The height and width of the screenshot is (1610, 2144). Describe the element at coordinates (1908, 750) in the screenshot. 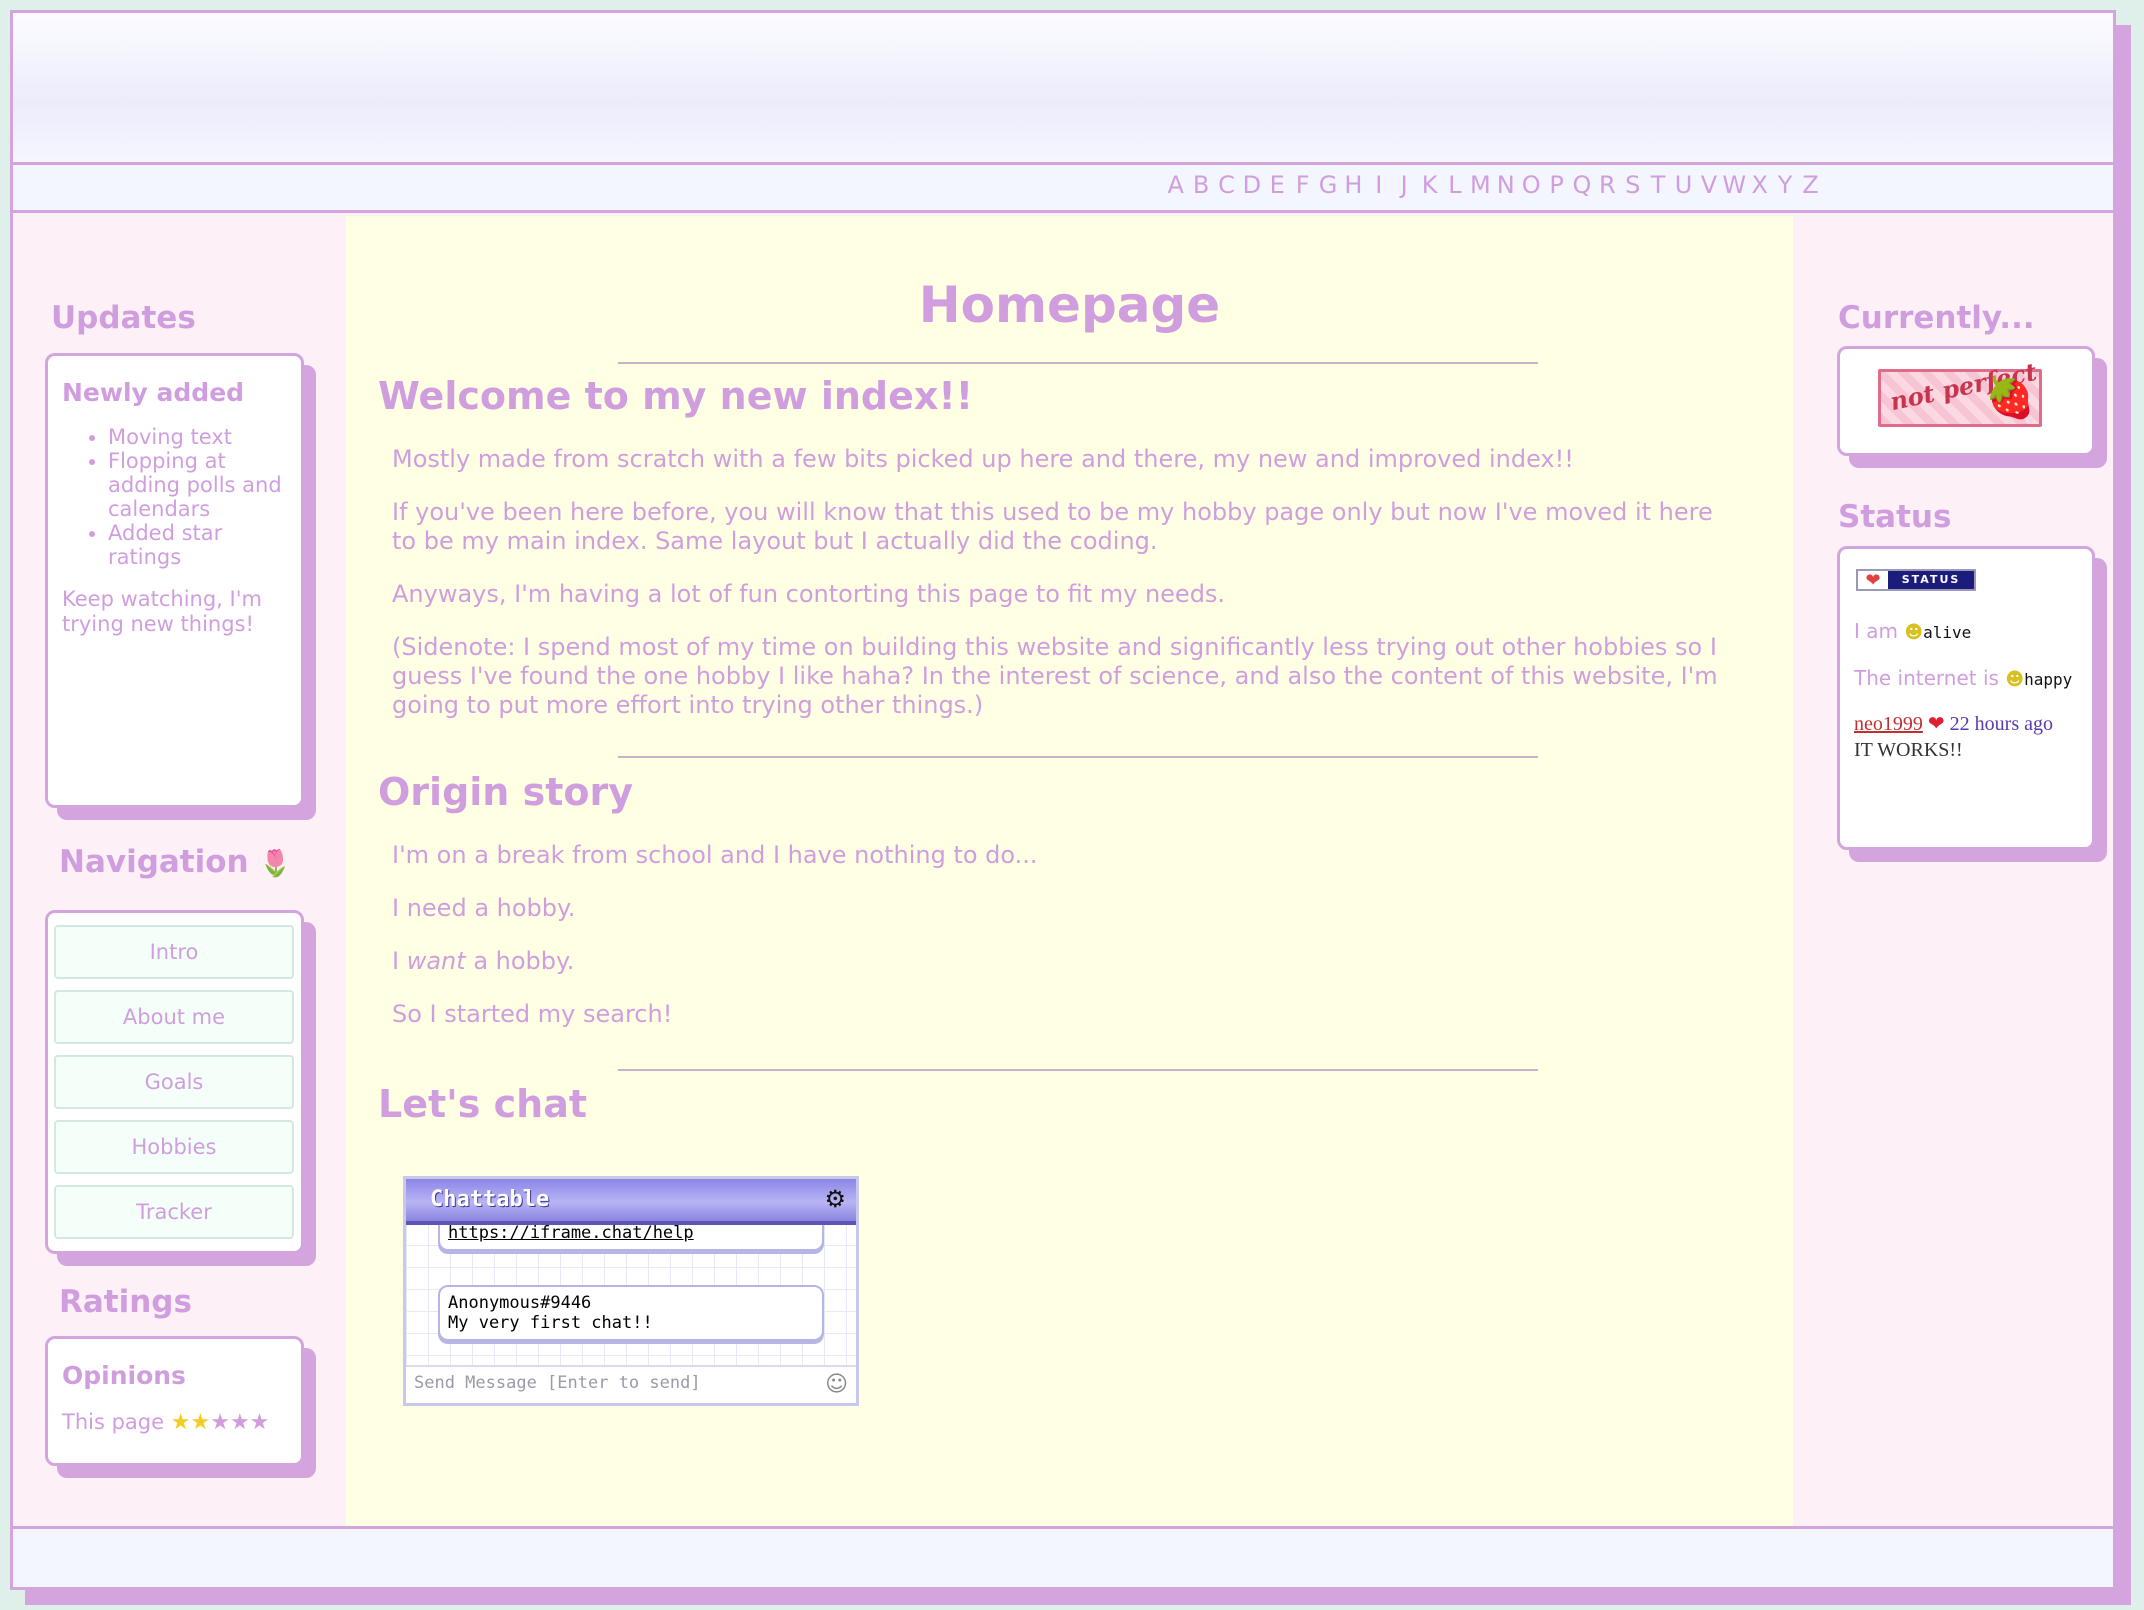

I see `status-post-text: IT WORKS!!` at that location.